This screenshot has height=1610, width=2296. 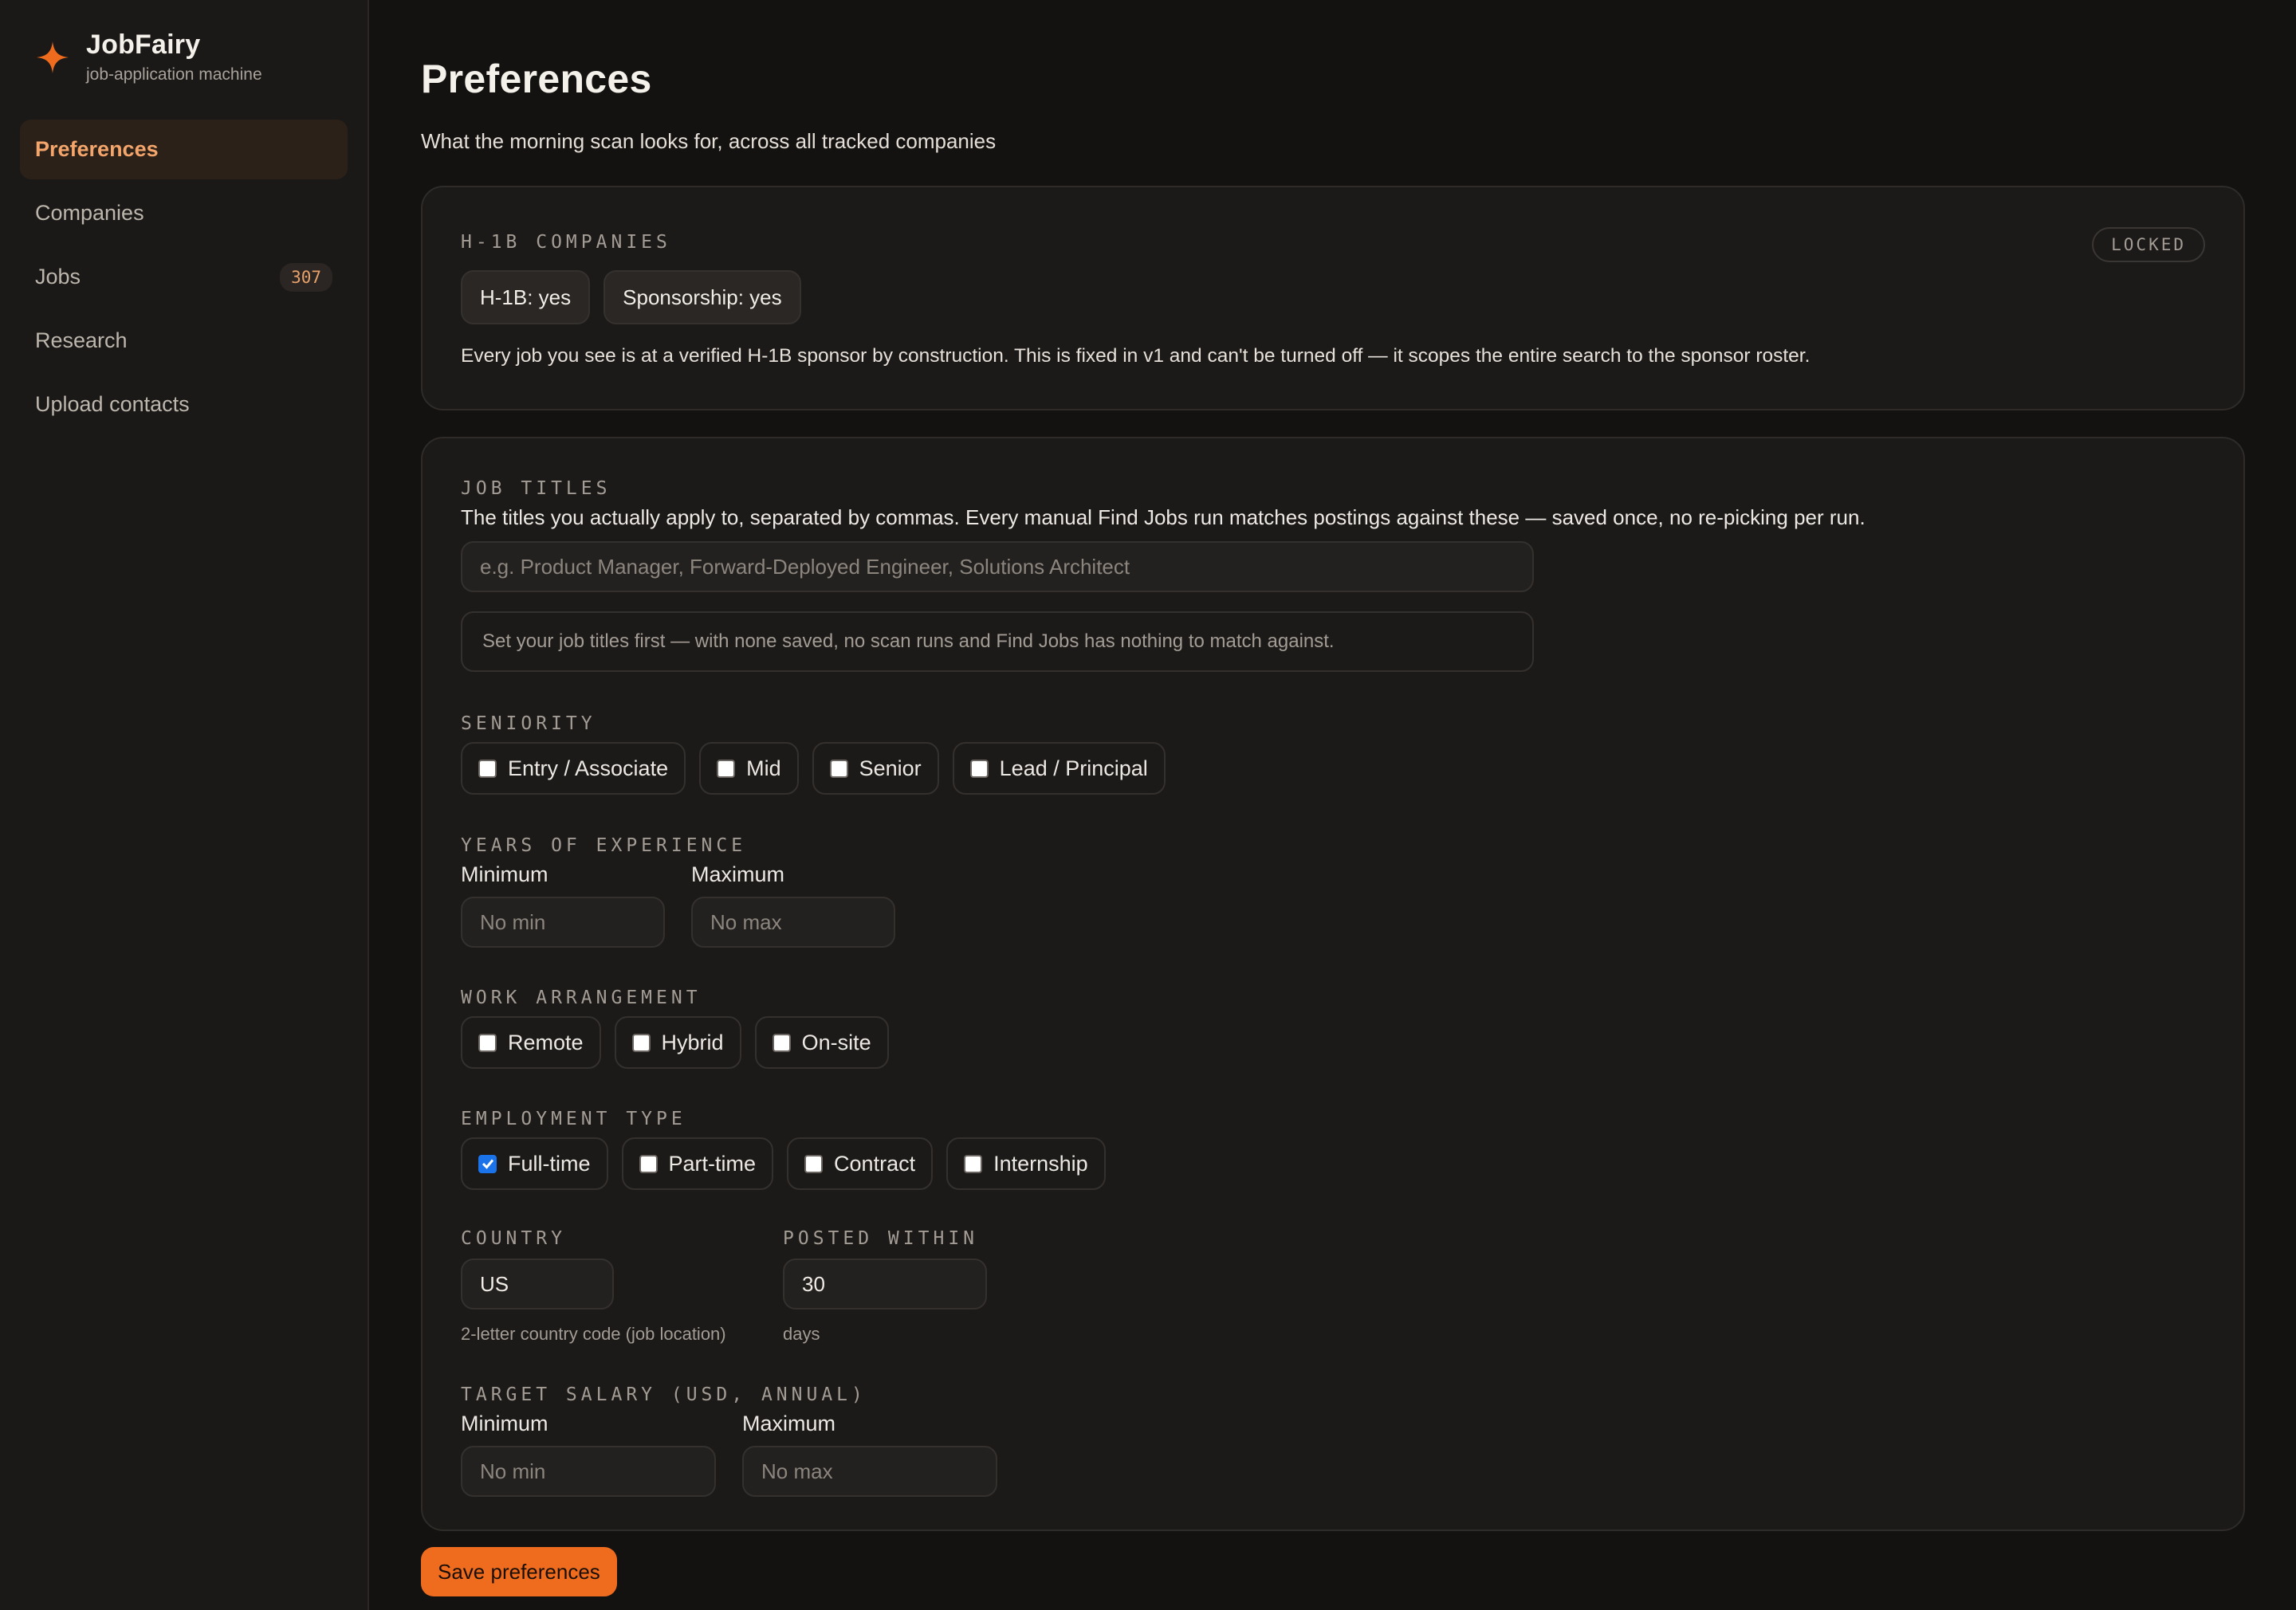 I want to click on experience-min-label: Minimum, so click(x=504, y=874).